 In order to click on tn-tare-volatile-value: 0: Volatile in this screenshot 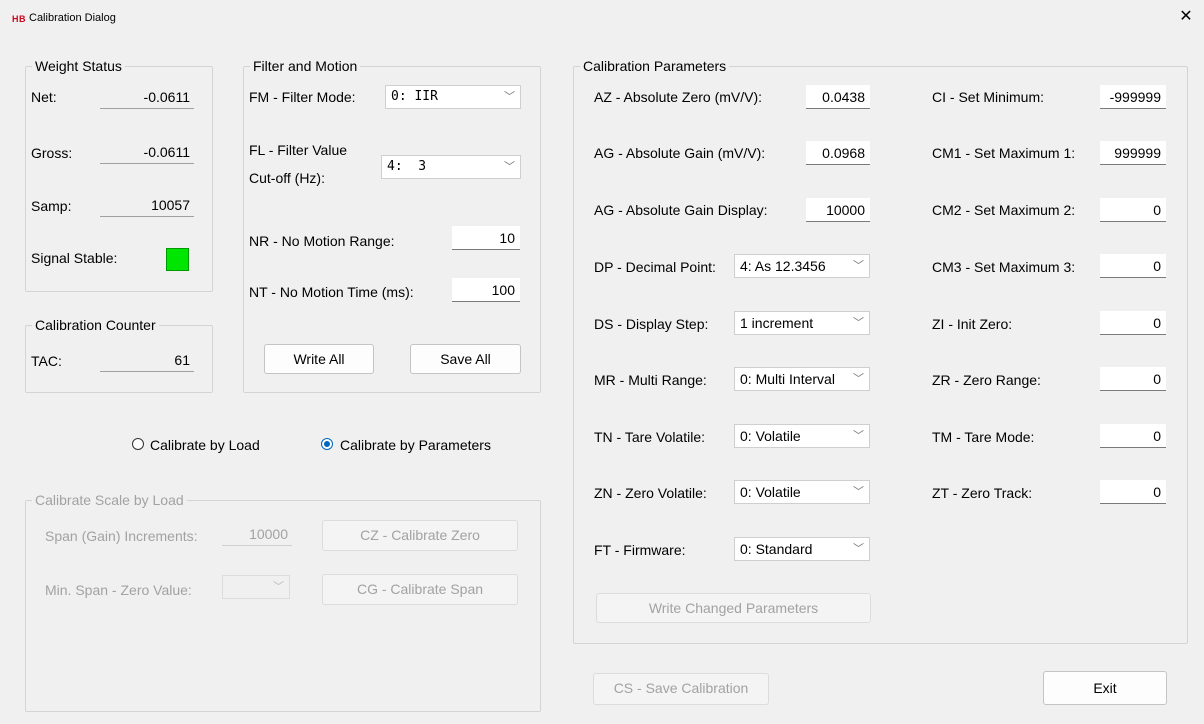, I will do `click(770, 436)`.